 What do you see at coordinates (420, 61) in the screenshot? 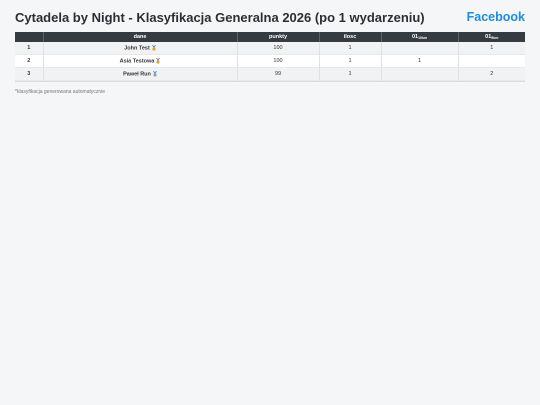
I see `row-event1: 1` at bounding box center [420, 61].